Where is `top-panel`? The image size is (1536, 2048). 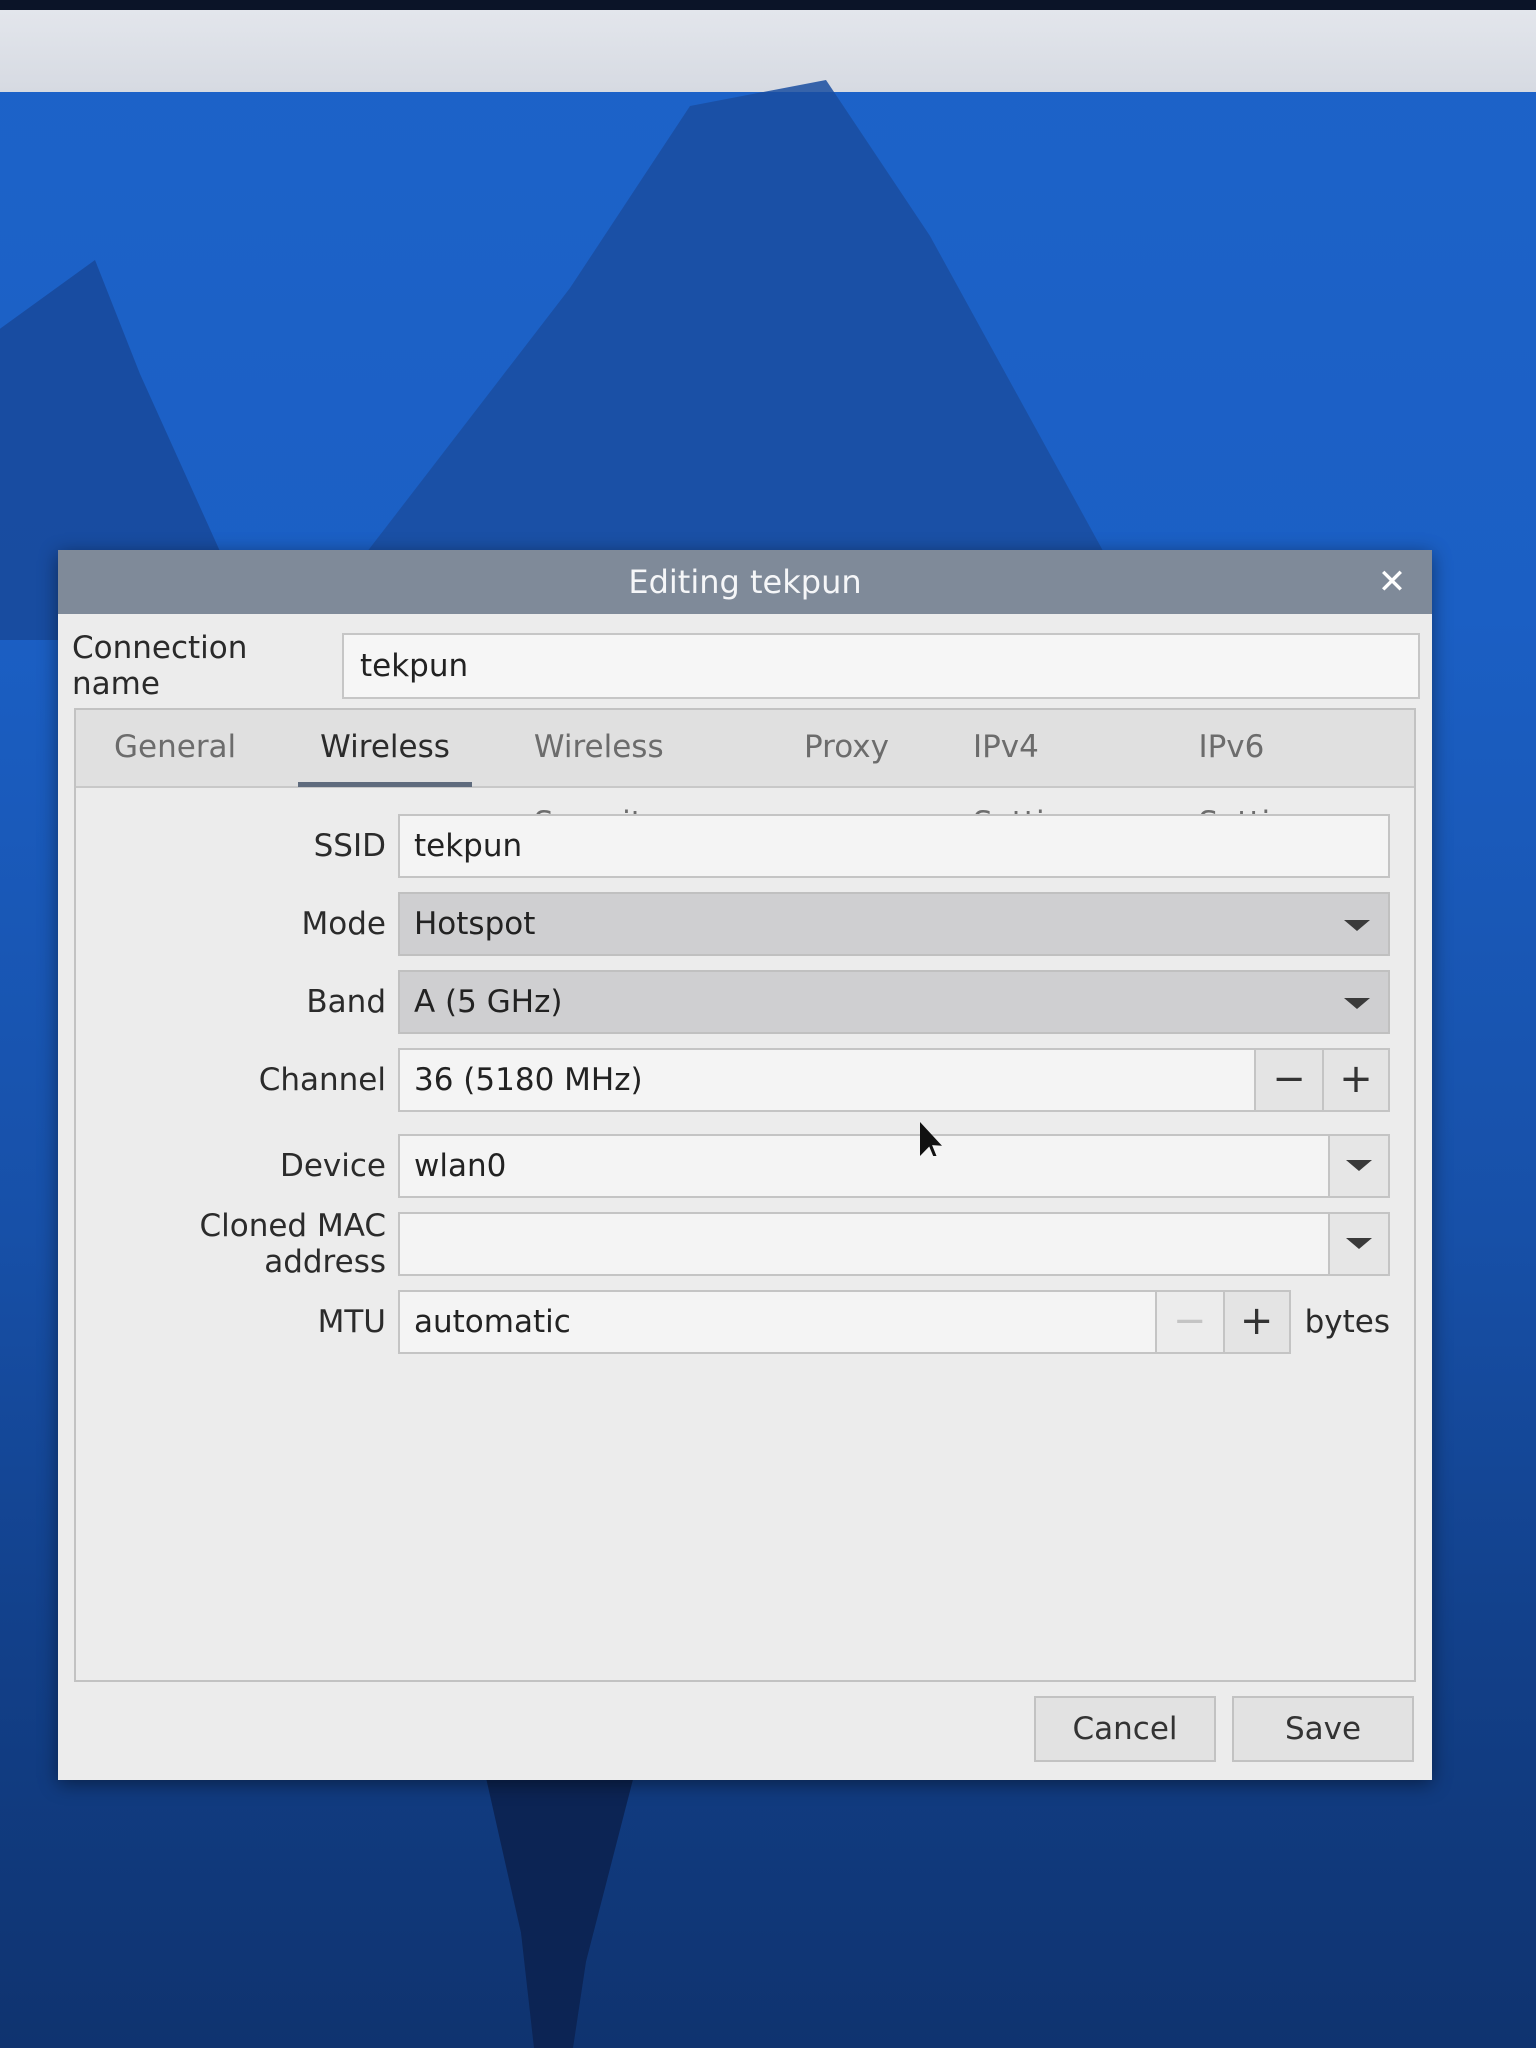 top-panel is located at coordinates (768, 51).